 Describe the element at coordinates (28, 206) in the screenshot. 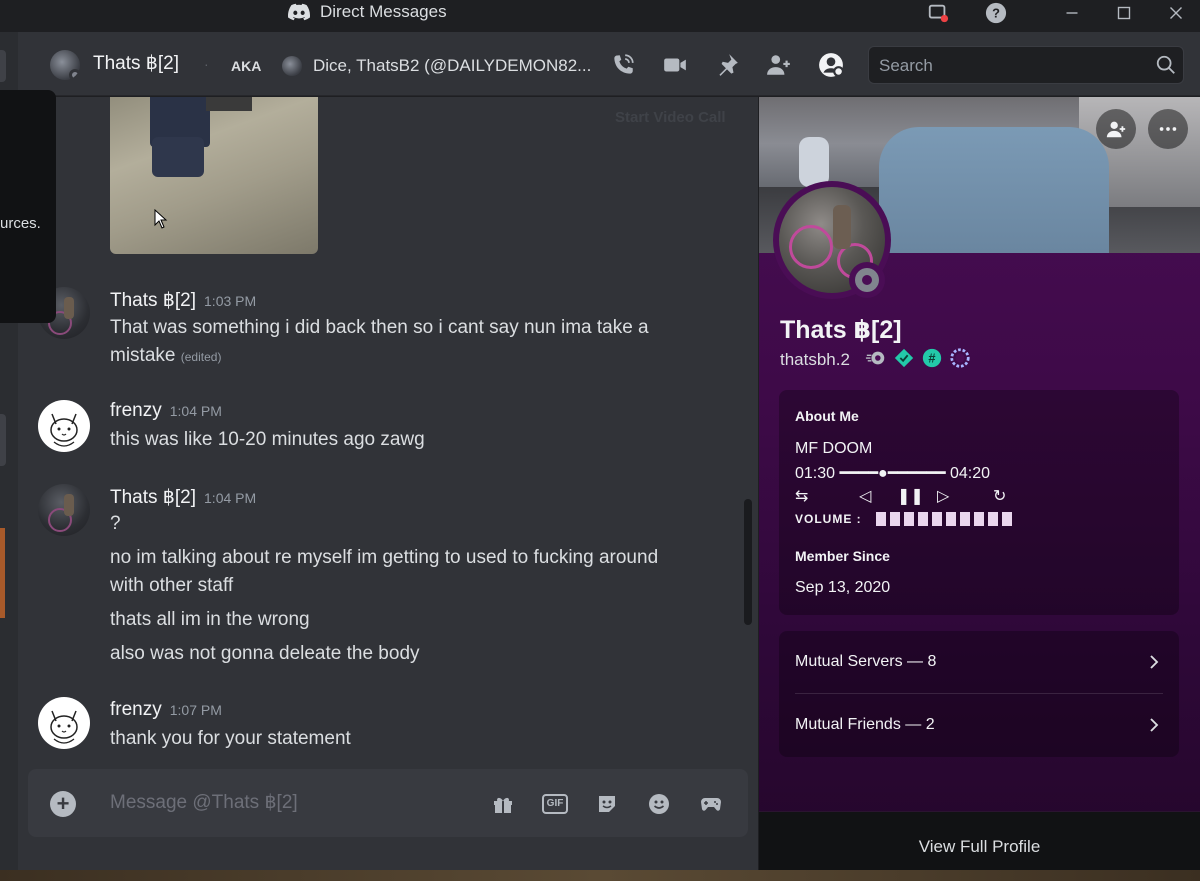

I see `tooltip-popup: urces.` at that location.